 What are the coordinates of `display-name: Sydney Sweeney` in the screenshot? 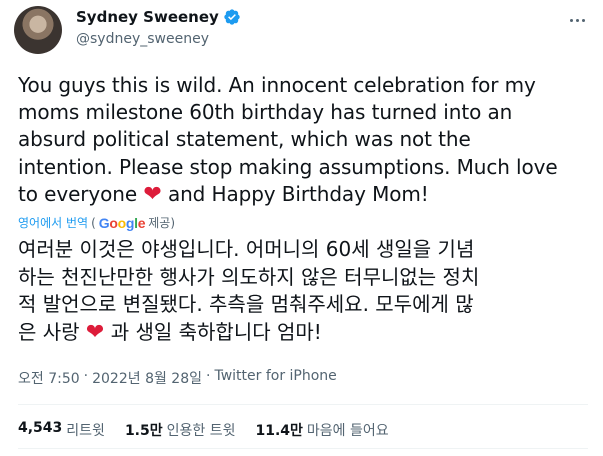 It's located at (147, 17).